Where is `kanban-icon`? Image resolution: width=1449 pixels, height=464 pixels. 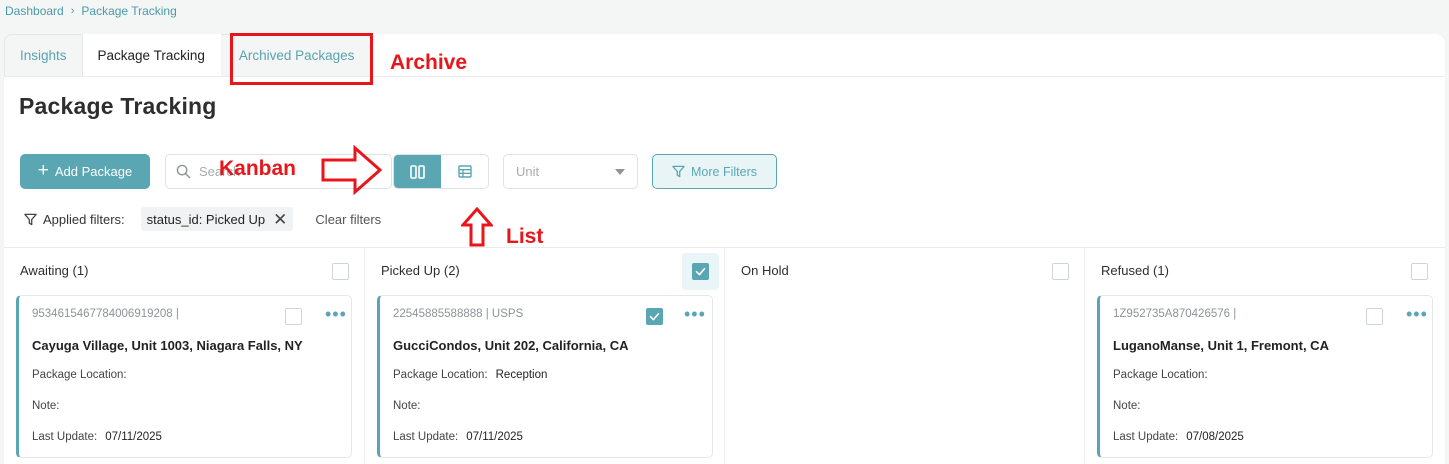
kanban-icon is located at coordinates (417, 171).